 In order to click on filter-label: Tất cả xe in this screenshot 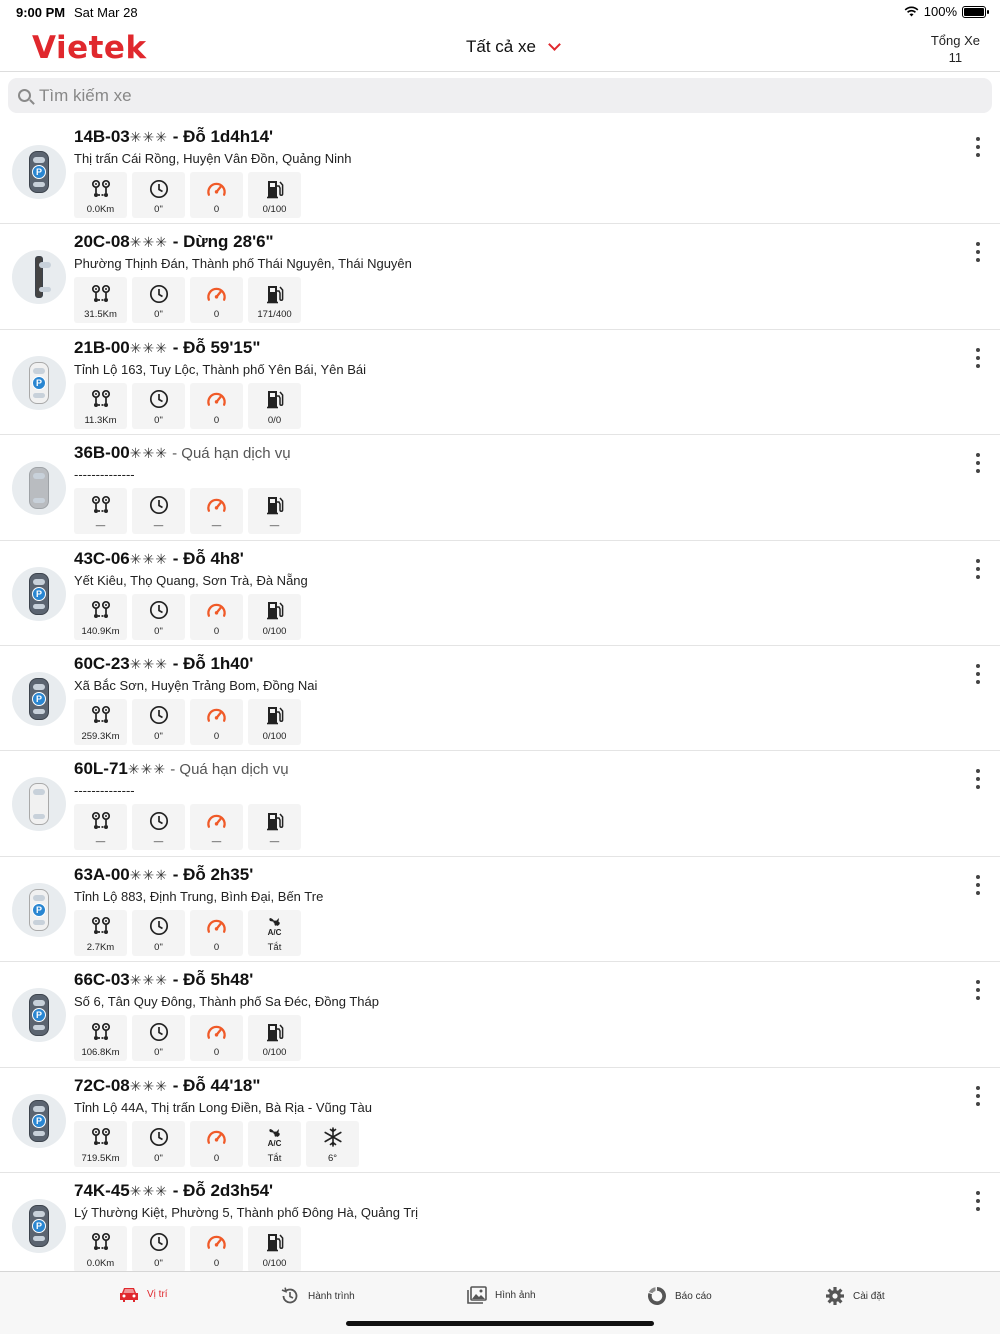, I will do `click(501, 46)`.